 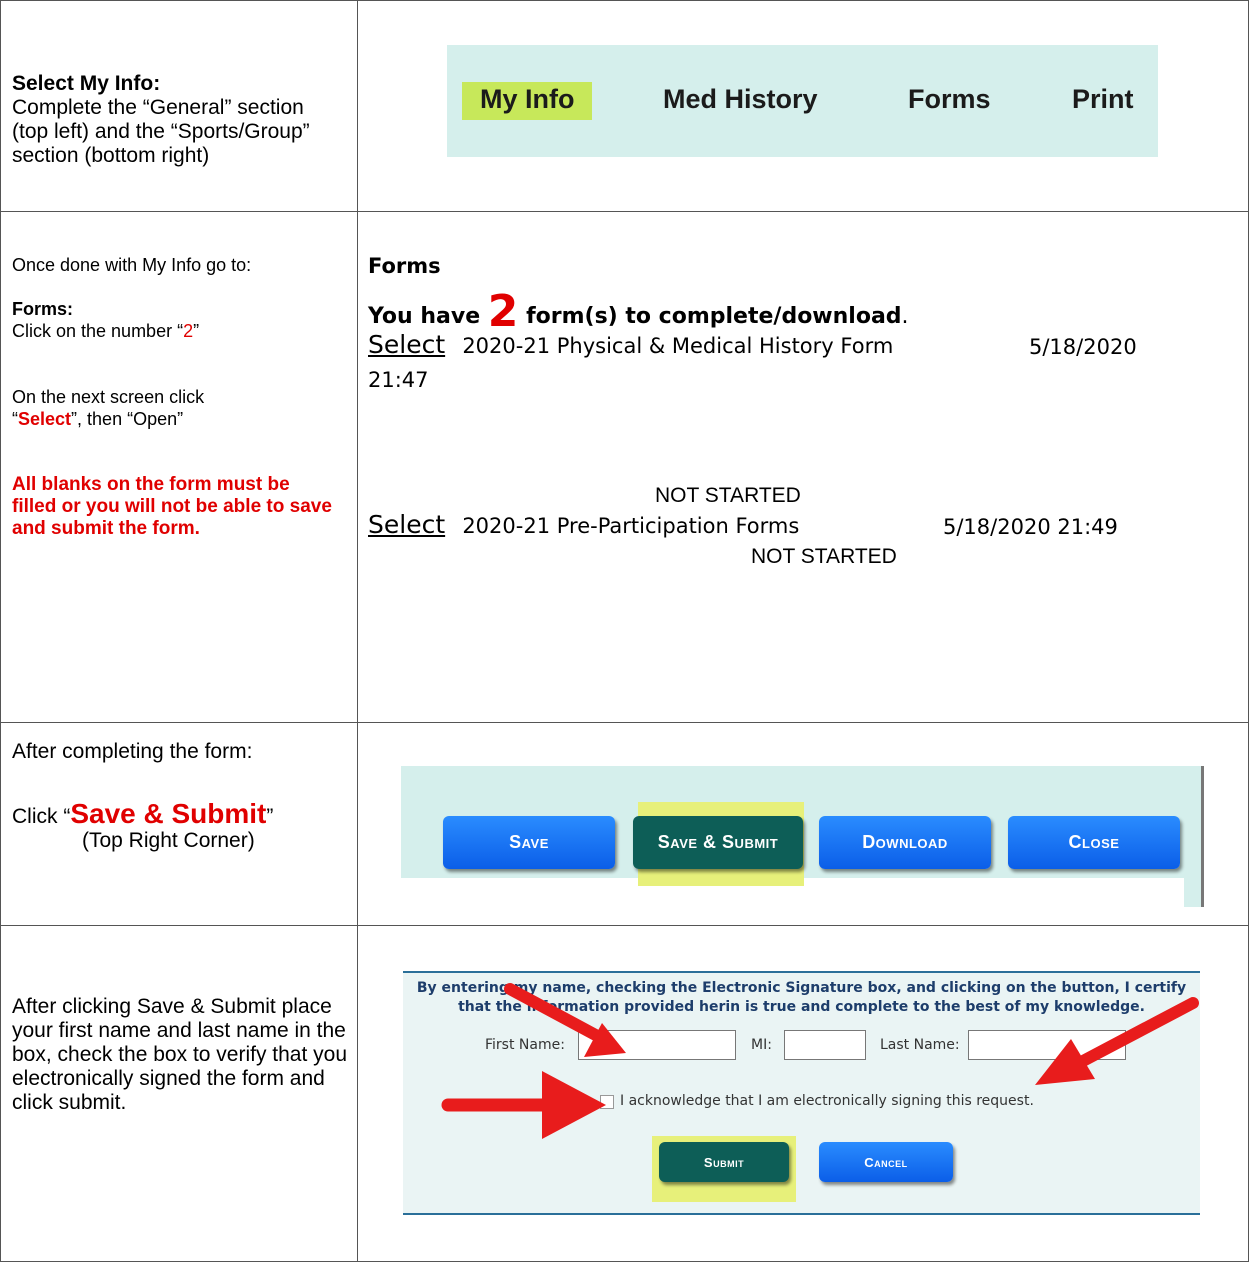 I want to click on form2-datetime: 5/18/2020 21:49, so click(x=1030, y=527).